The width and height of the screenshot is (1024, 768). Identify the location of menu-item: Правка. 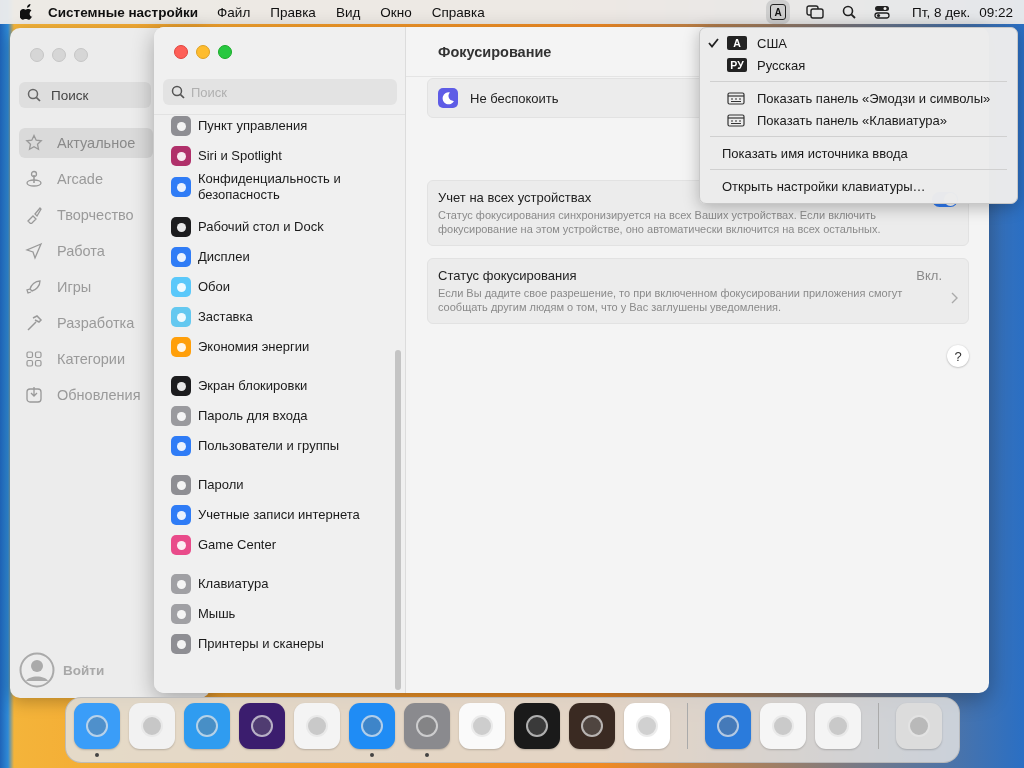
(293, 12).